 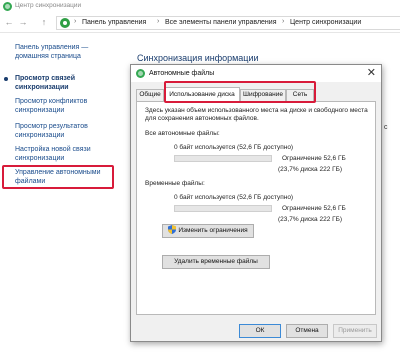 I want to click on change-limits-button: Изменить ограничения, so click(x=208, y=231).